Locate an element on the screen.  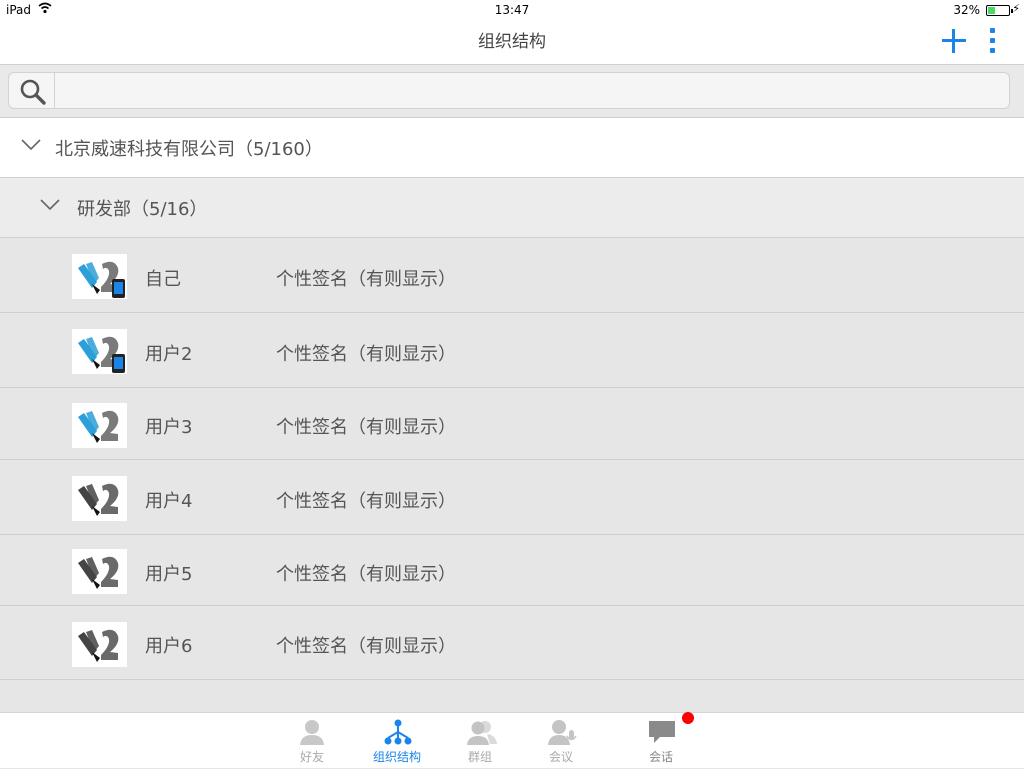
tab-label: 会话 is located at coordinates (660, 757).